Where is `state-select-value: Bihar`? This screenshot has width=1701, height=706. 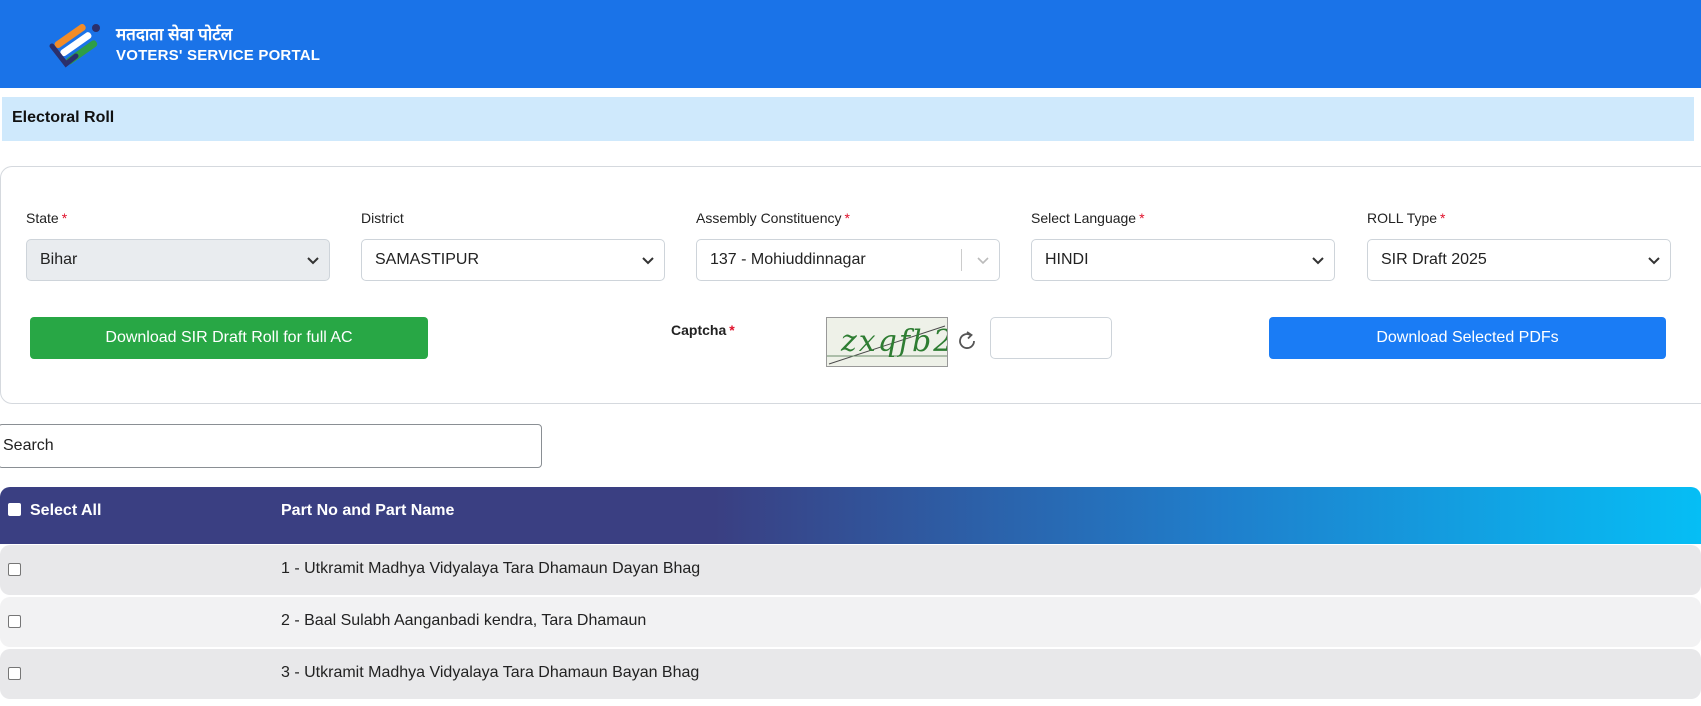 state-select-value: Bihar is located at coordinates (59, 259).